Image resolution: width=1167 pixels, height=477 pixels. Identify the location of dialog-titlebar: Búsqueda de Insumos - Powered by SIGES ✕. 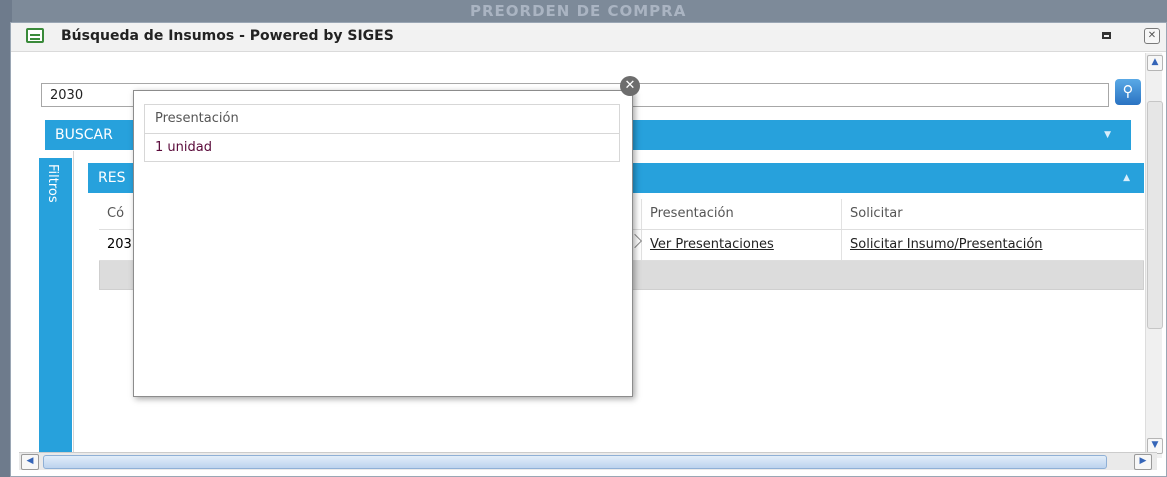
(588, 37).